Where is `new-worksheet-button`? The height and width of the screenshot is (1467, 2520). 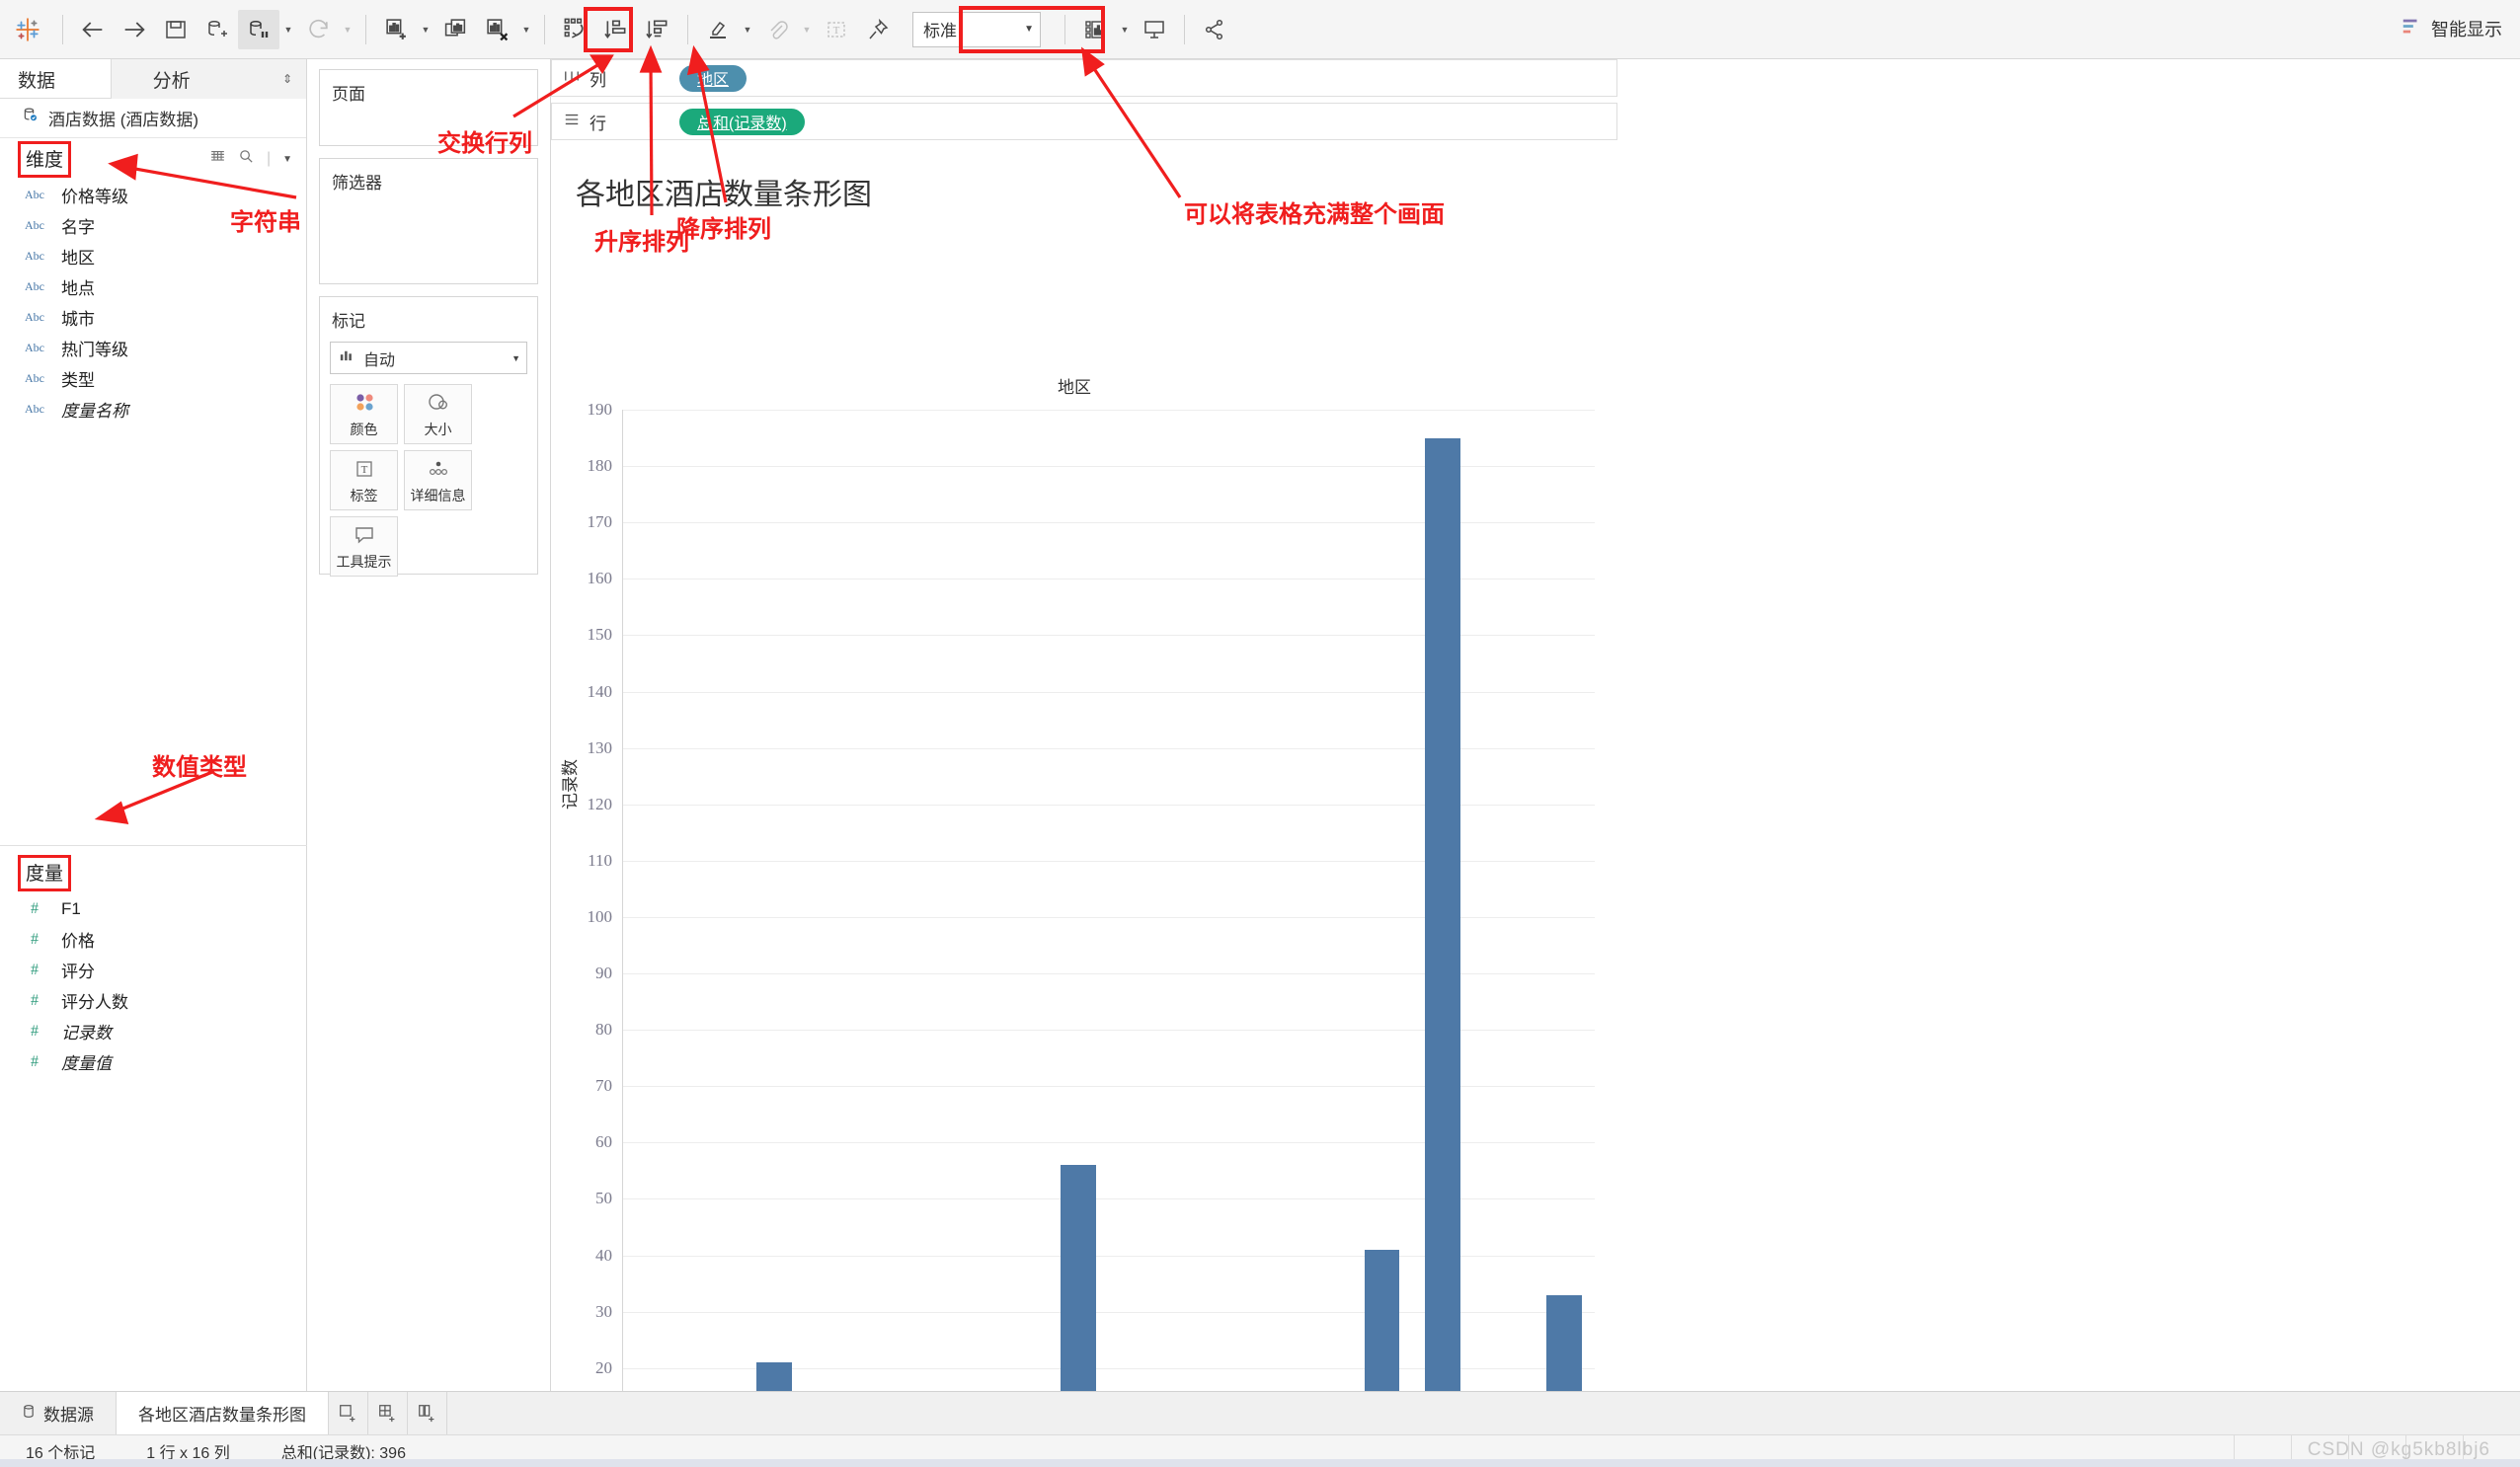
new-worksheet-button is located at coordinates (396, 29).